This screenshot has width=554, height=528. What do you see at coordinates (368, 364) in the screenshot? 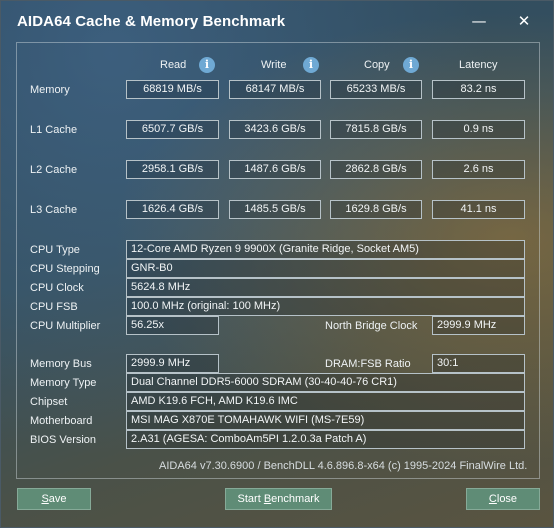
I see `dram-fsb-ratio-label: DRAM:FSB Ratio` at bounding box center [368, 364].